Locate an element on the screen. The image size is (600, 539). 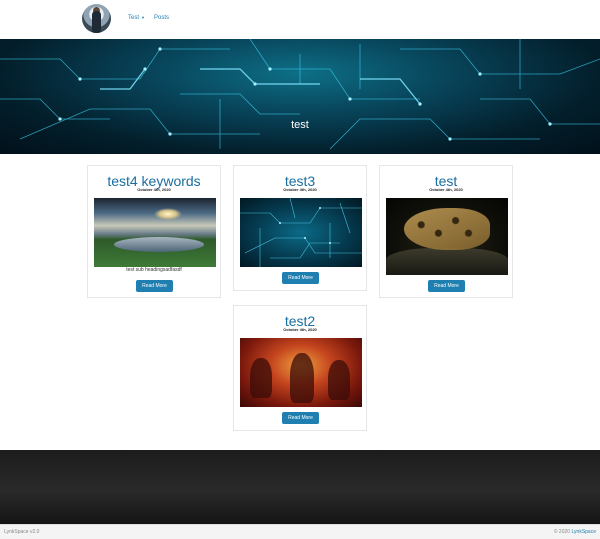
nav-item-posts-label: Posts is located at coordinates (162, 18).